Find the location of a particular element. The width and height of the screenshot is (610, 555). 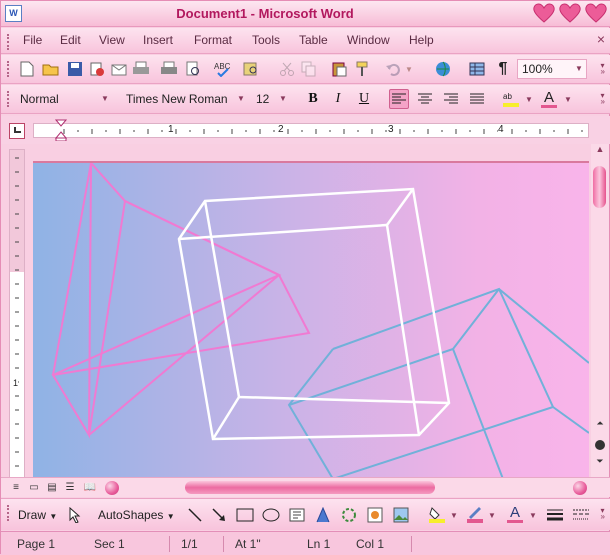

font-color-button: A is located at coordinates (549, 99).